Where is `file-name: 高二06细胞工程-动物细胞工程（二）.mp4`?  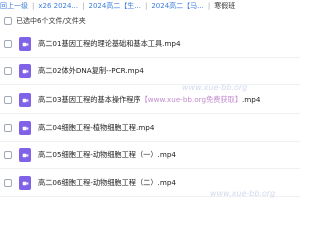 file-name: 高二06细胞工程-动物细胞工程（二）.mp4 is located at coordinates (107, 183).